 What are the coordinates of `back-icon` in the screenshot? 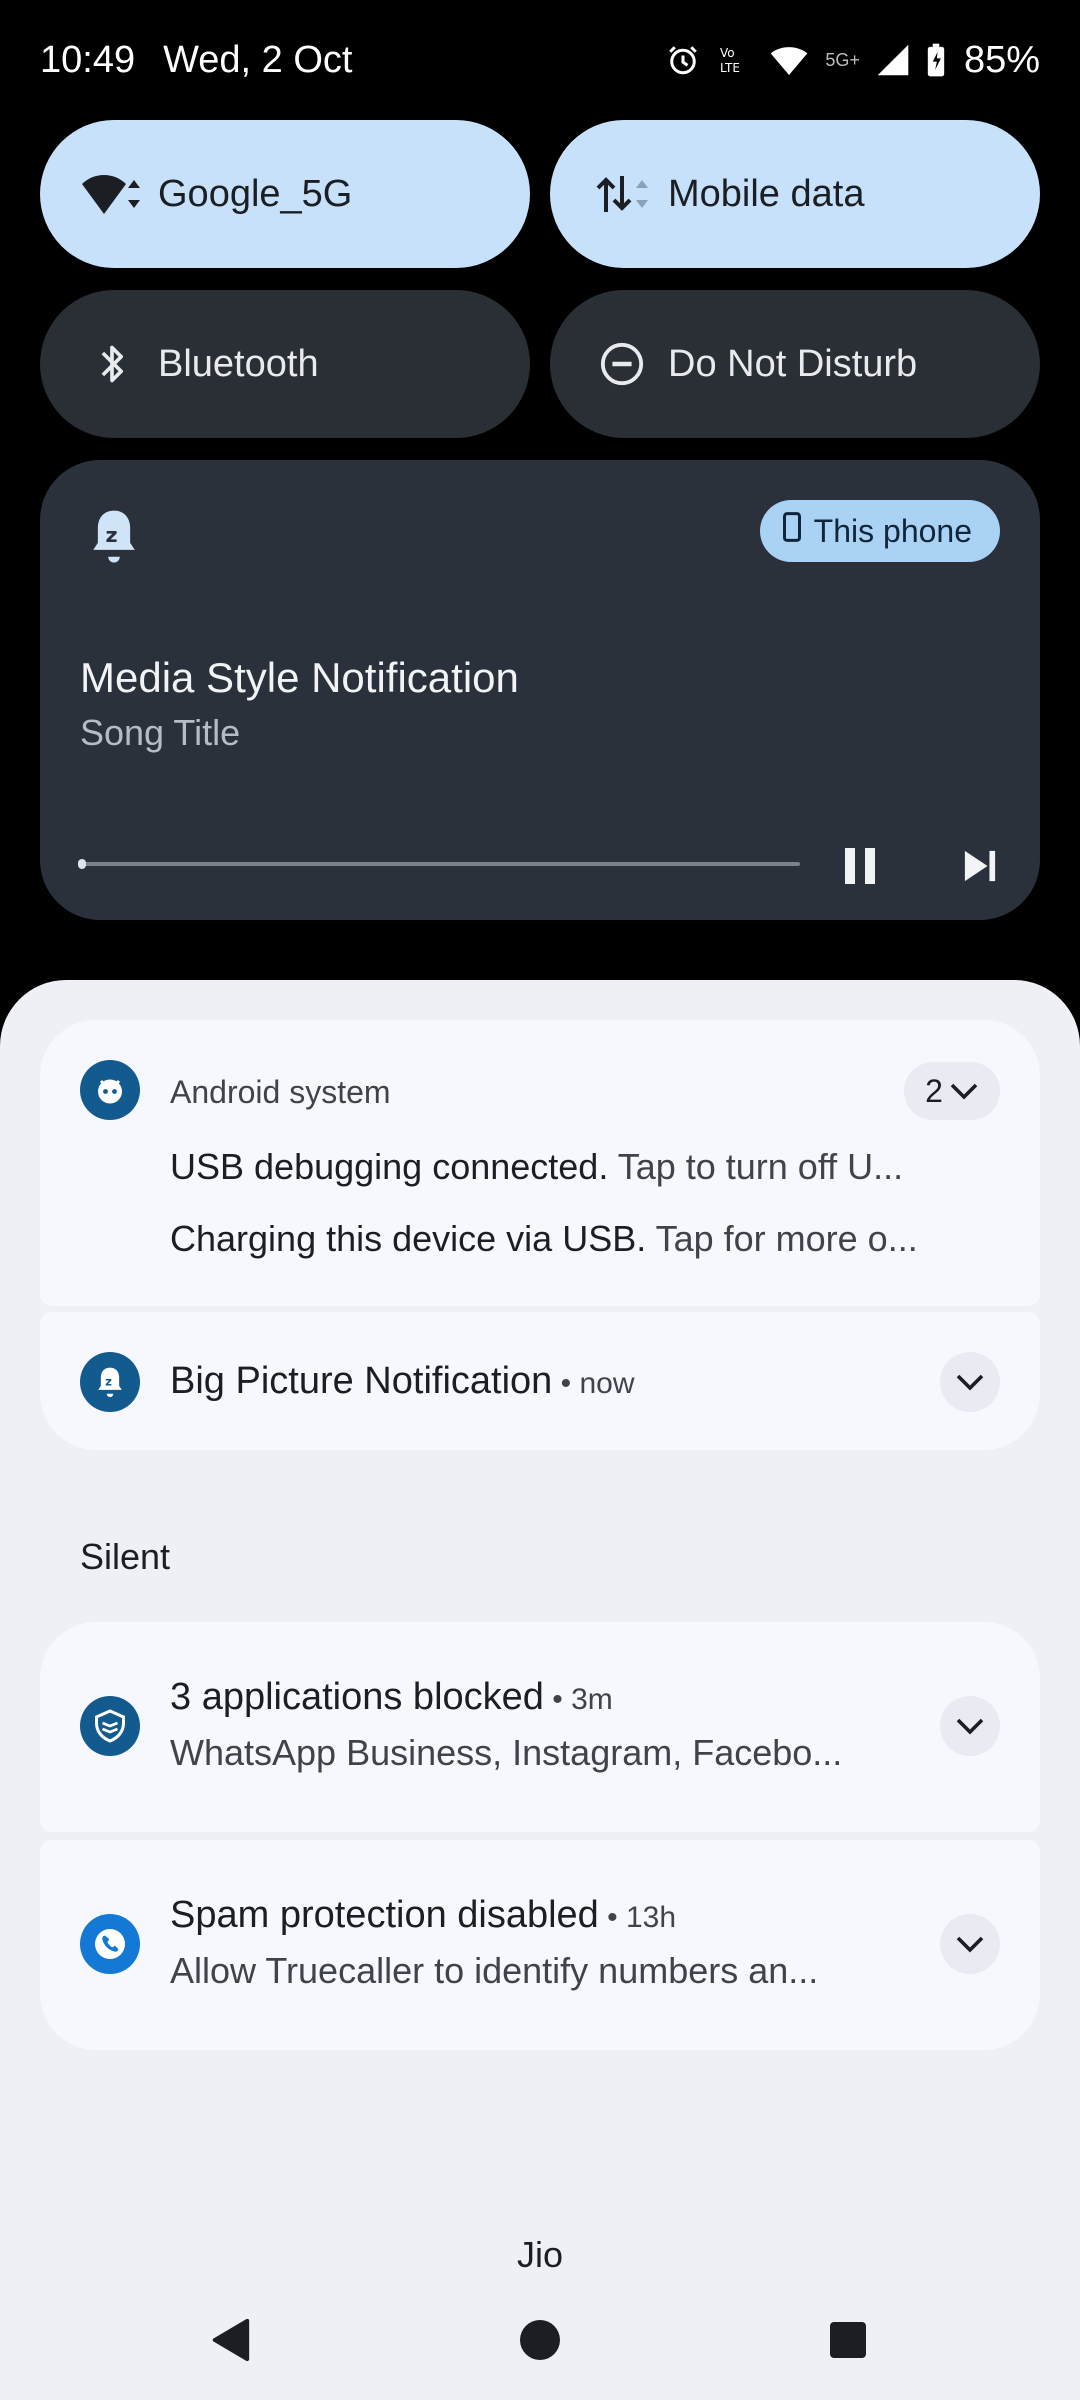 It's located at (231, 2340).